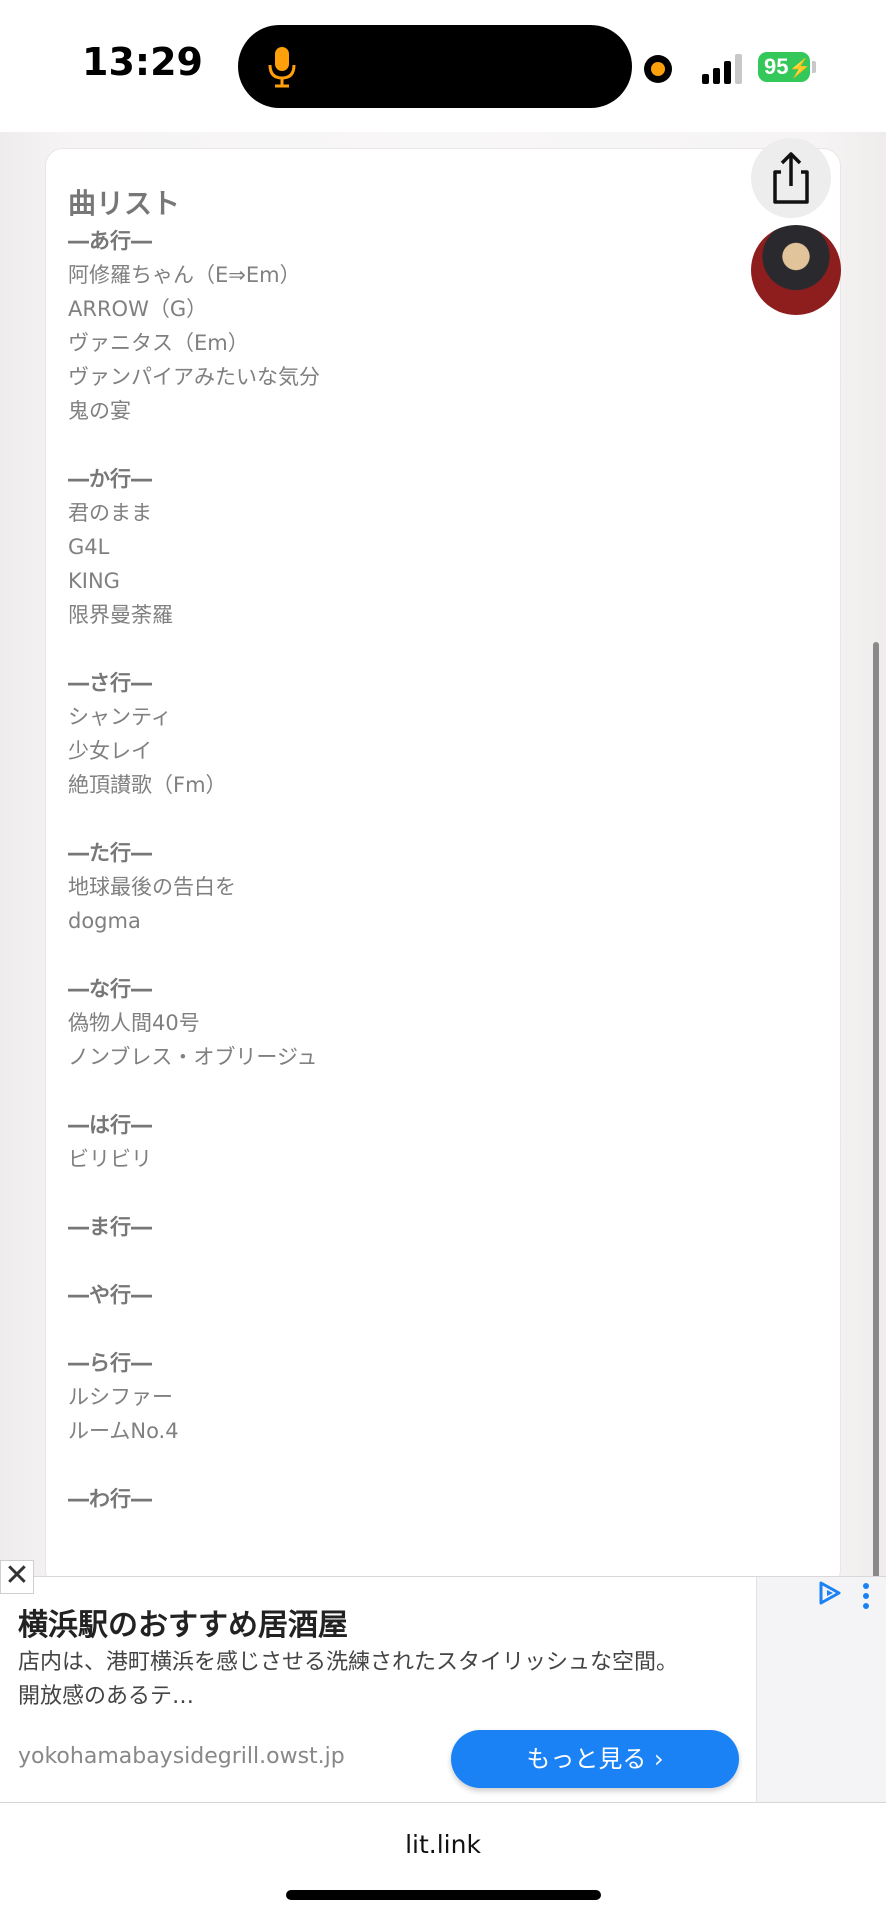 Image resolution: width=886 pixels, height=1920 pixels. Describe the element at coordinates (193, 1057) in the screenshot. I see `song-item: ノンブレス・オブリージュ` at that location.